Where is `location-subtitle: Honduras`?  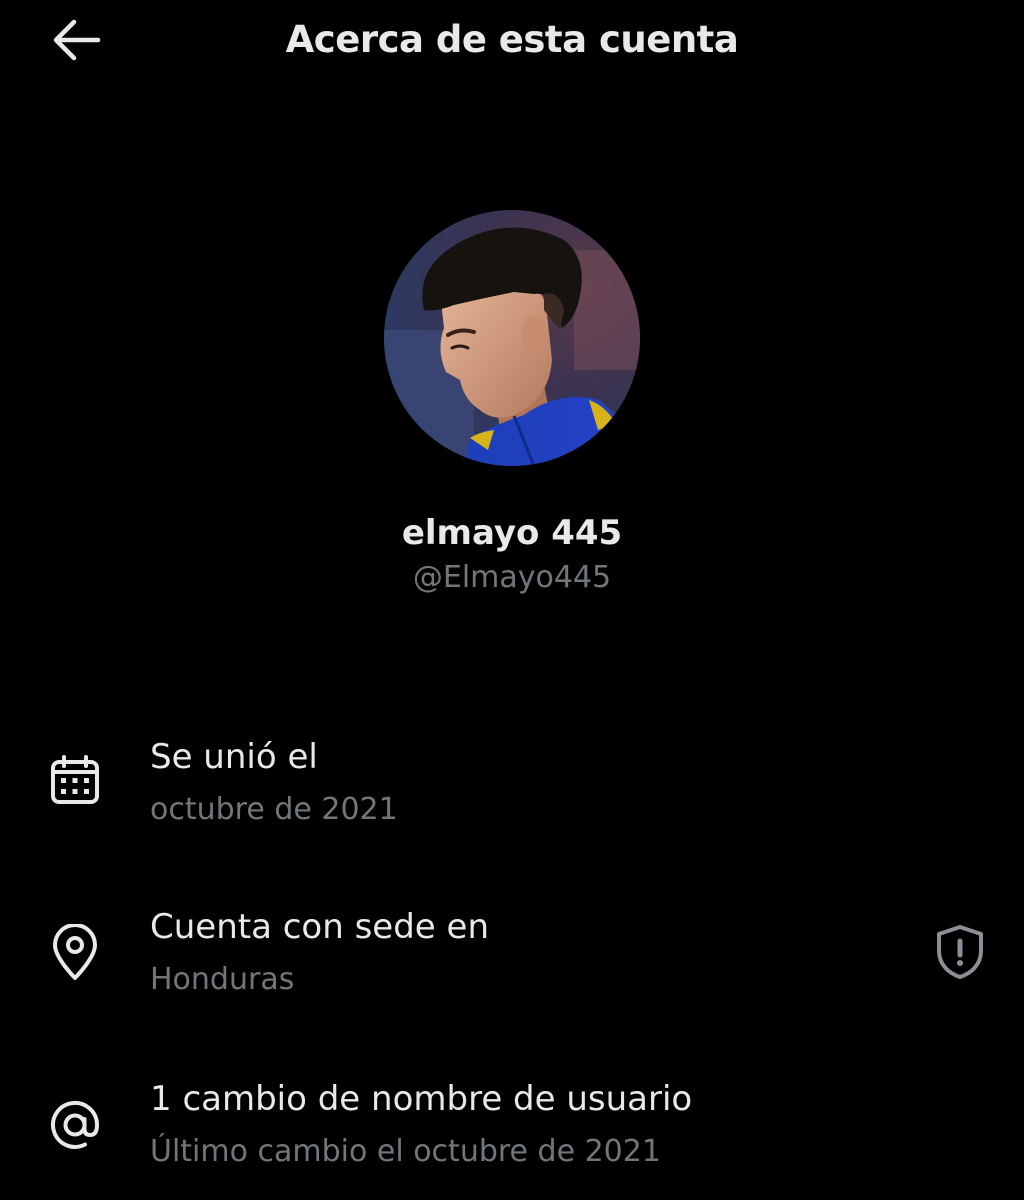 location-subtitle: Honduras is located at coordinates (222, 979).